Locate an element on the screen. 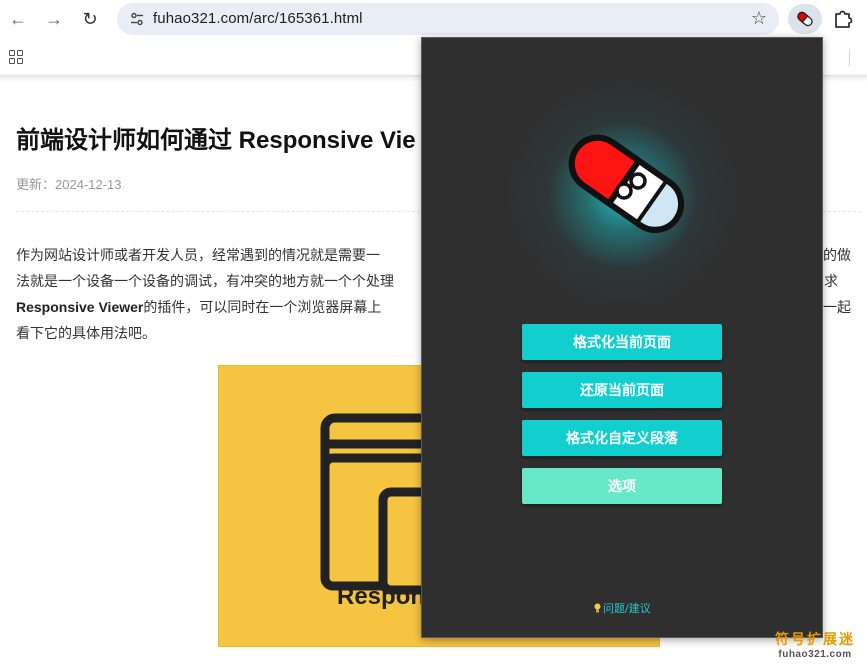  article-updated-date: 更新：2024-12-13 is located at coordinates (69, 184).